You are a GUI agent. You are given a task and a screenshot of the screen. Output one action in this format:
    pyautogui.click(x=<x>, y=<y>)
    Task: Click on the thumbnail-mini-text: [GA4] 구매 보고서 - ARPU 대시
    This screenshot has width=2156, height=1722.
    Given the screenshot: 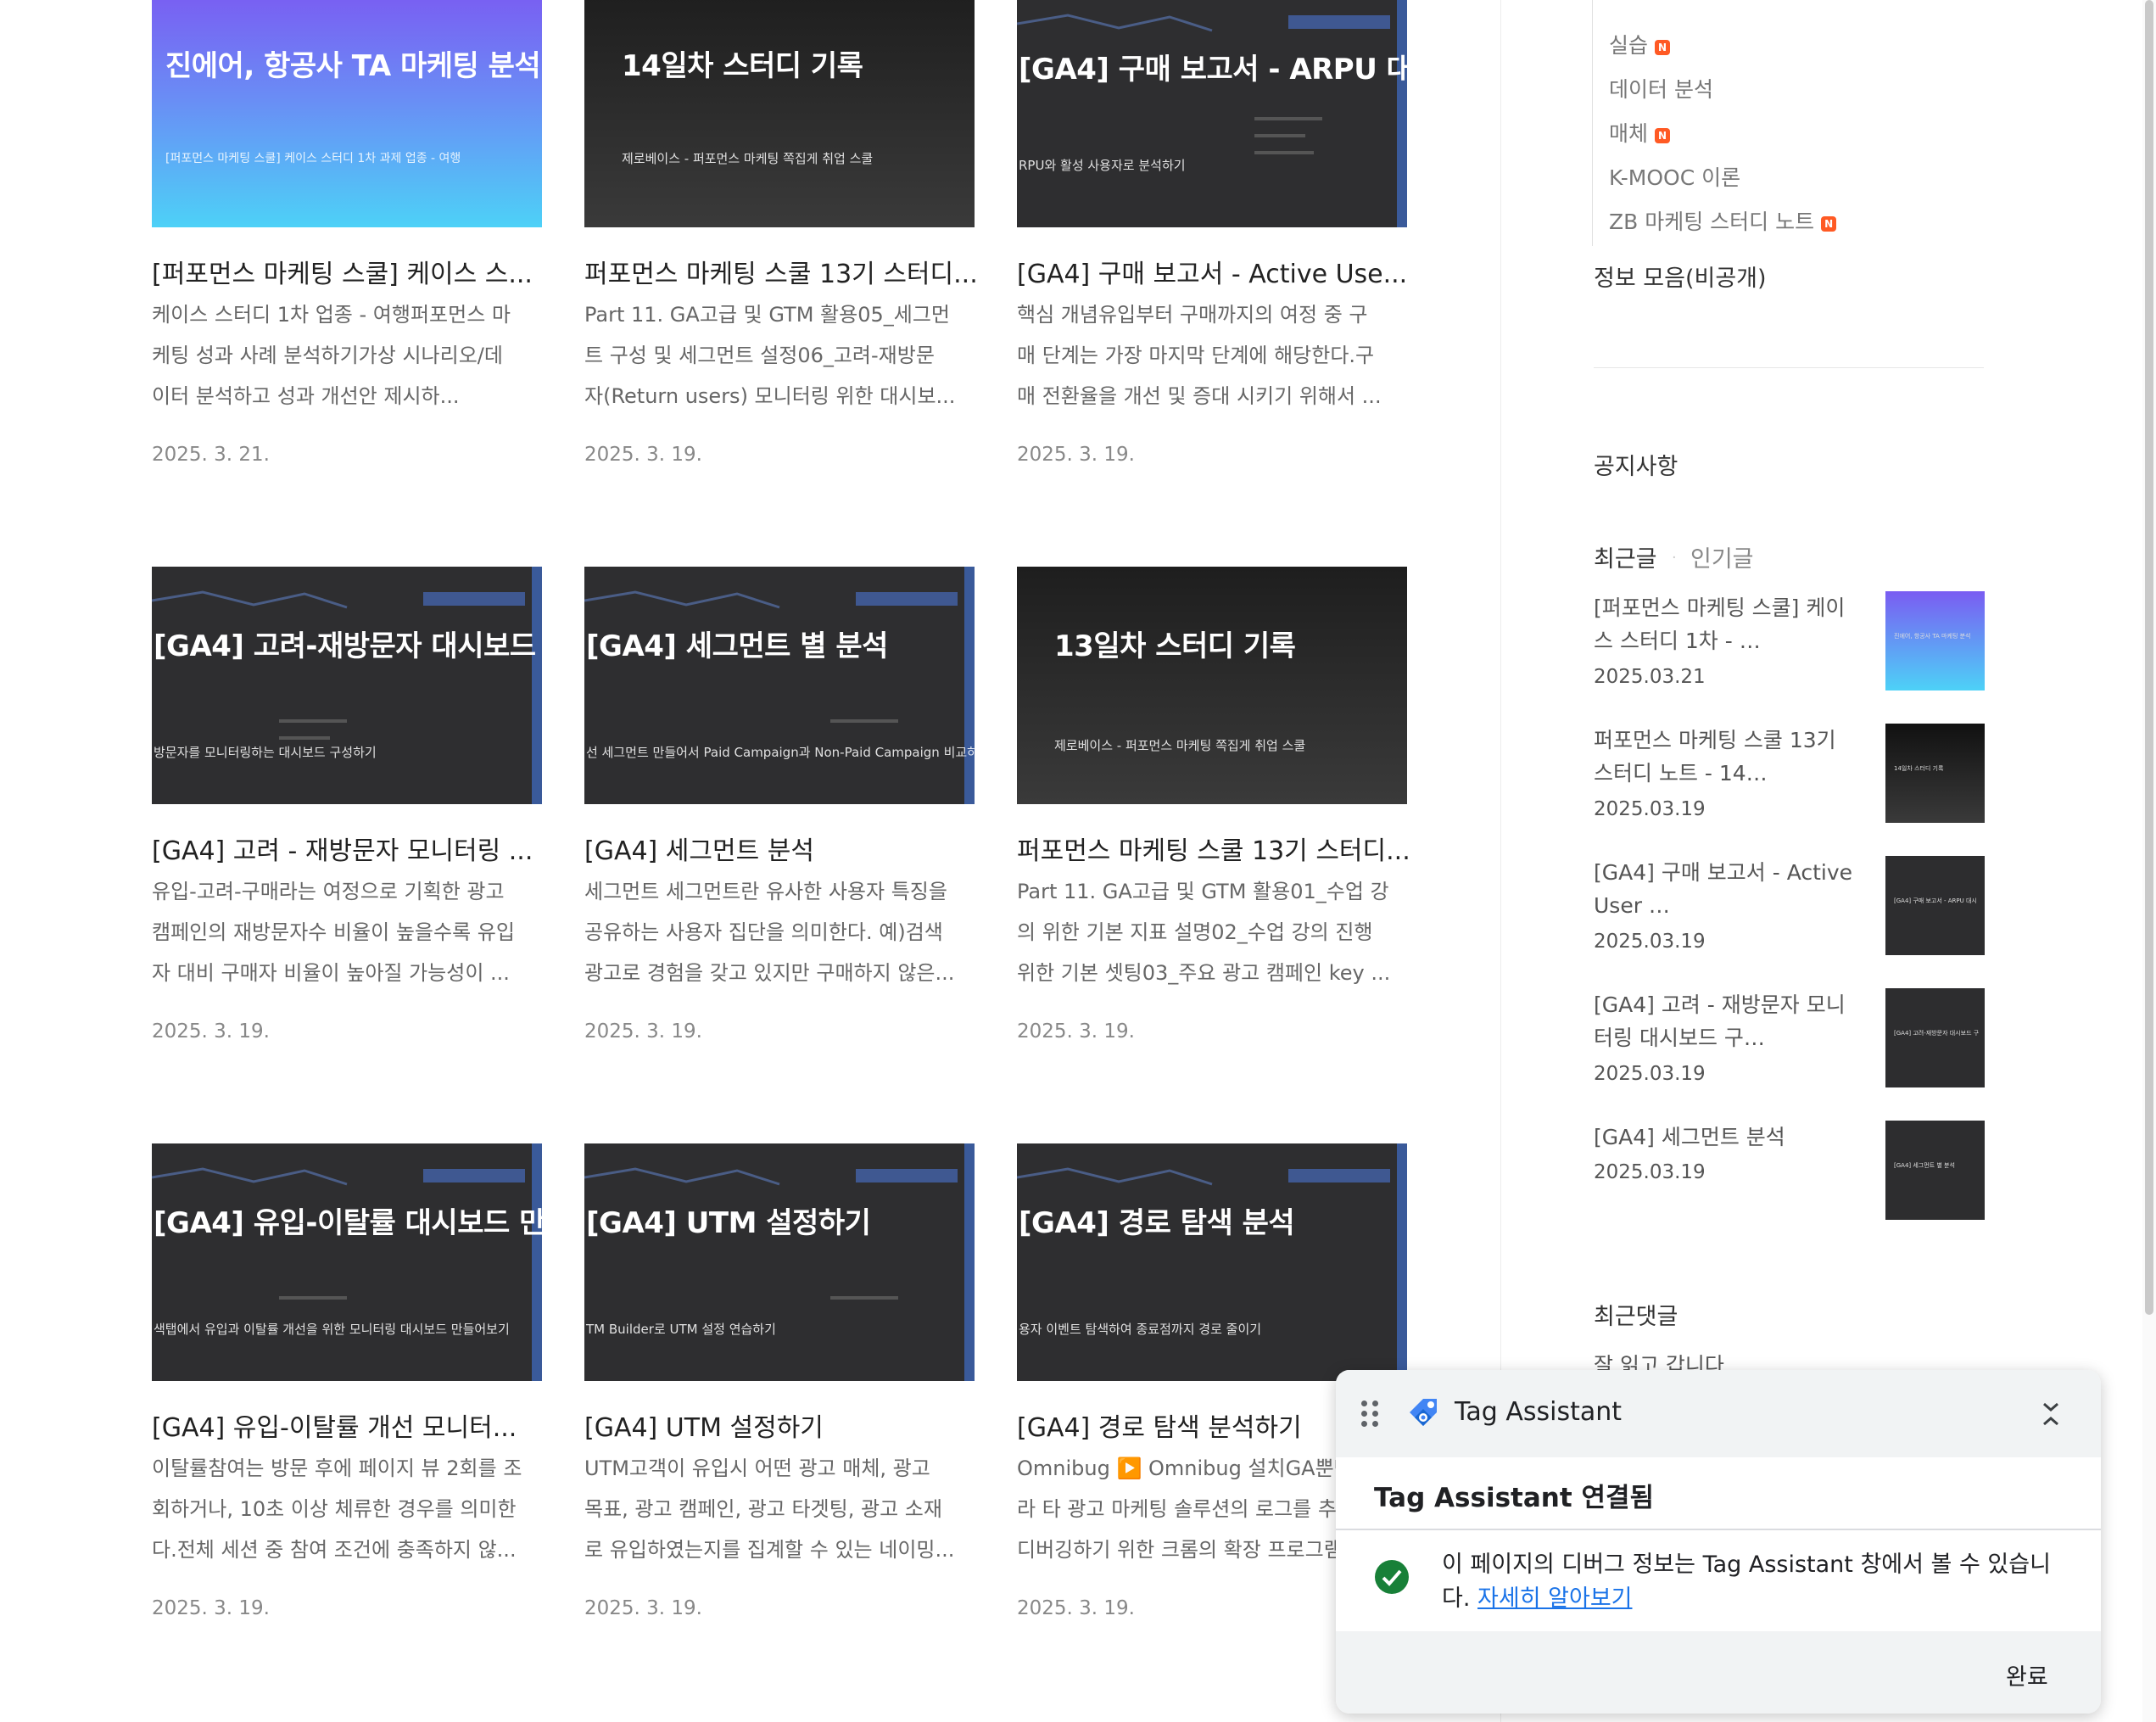 What is the action you would take?
    pyautogui.click(x=1936, y=901)
    